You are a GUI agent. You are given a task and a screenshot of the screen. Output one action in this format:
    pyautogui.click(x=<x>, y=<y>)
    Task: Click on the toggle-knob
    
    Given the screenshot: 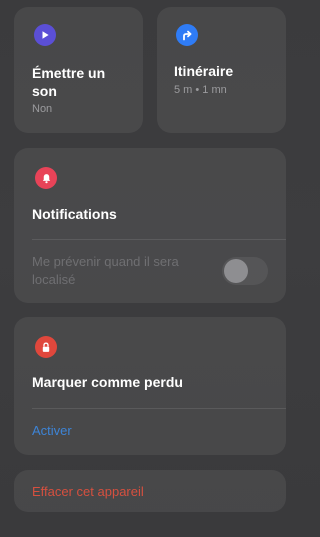 What is the action you would take?
    pyautogui.click(x=236, y=271)
    